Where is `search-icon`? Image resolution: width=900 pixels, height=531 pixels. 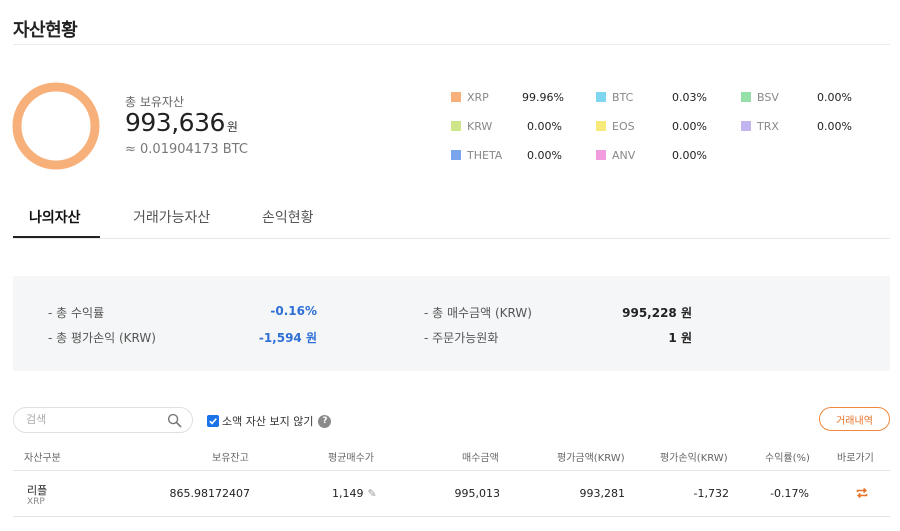
search-icon is located at coordinates (174, 420).